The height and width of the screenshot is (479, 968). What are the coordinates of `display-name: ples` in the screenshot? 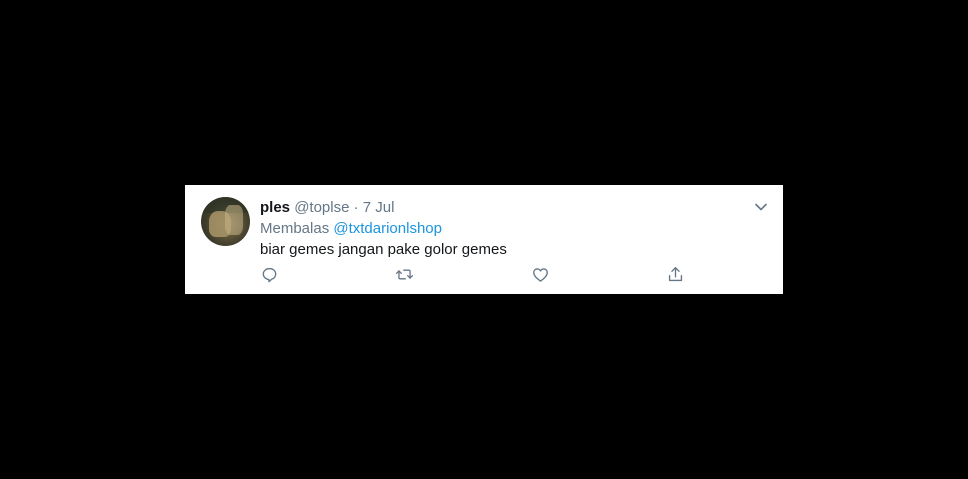 It's located at (275, 207).